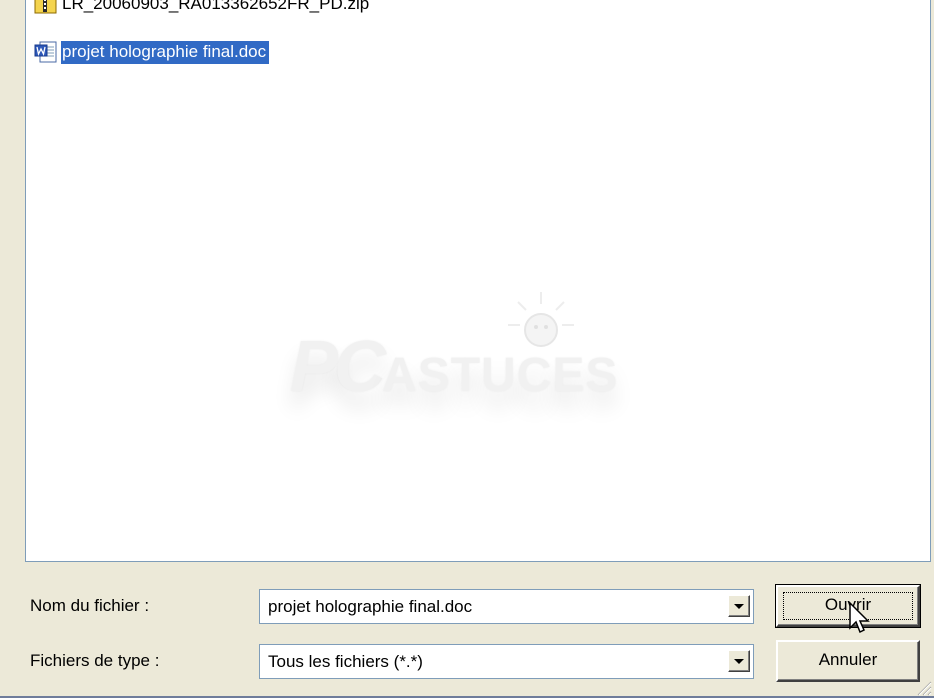  I want to click on watermark-logo: PCASTUCES, so click(516, 375).